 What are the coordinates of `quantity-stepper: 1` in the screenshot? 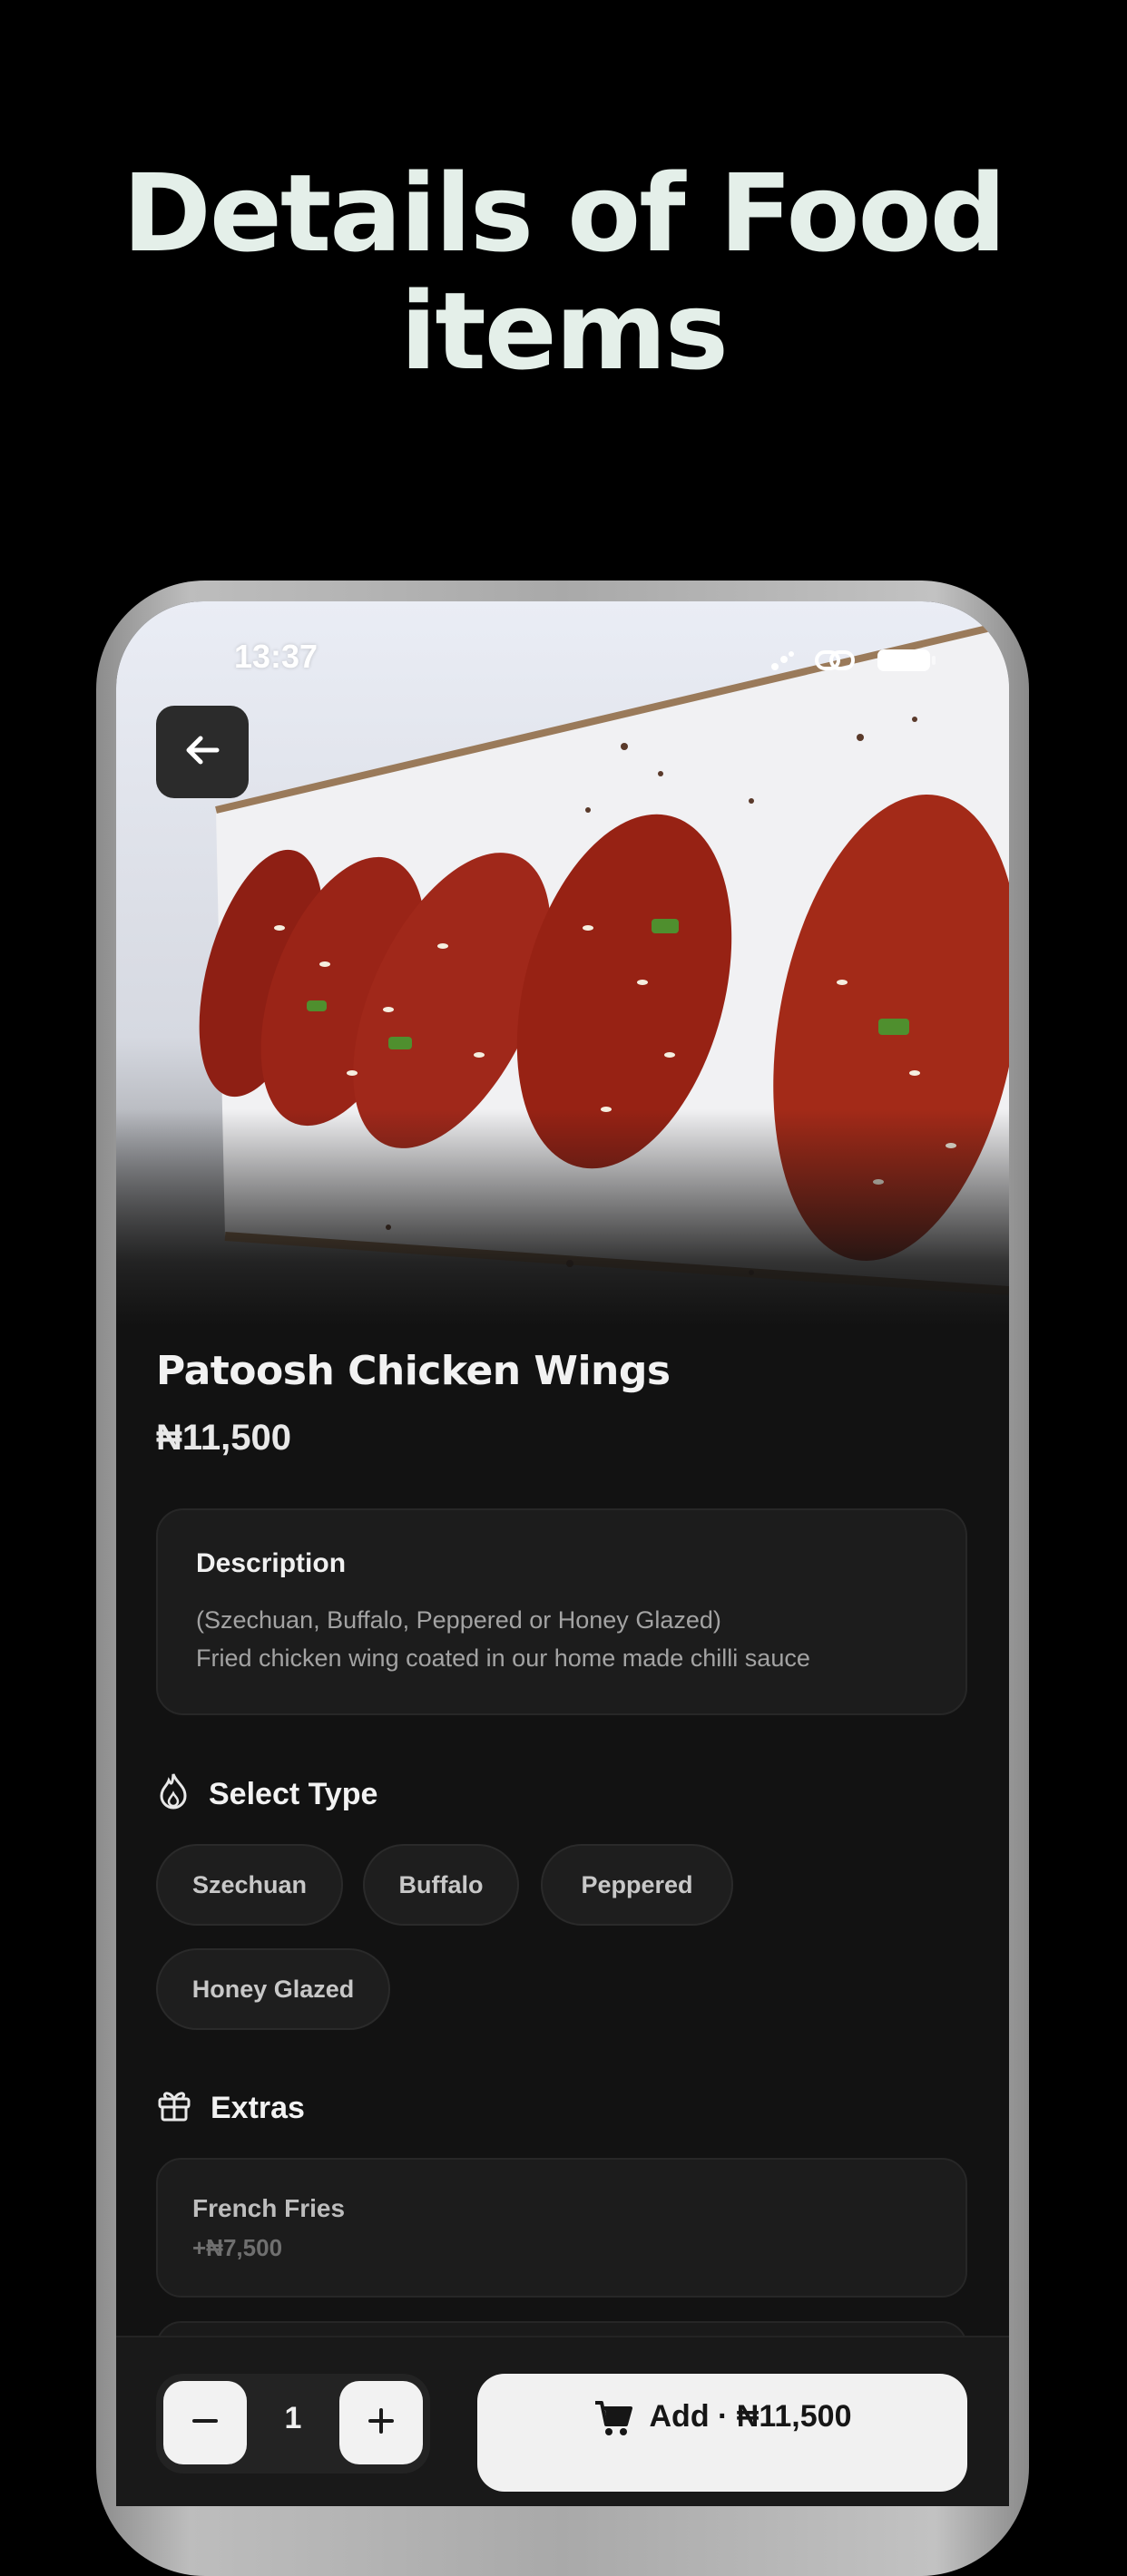 It's located at (293, 2424).